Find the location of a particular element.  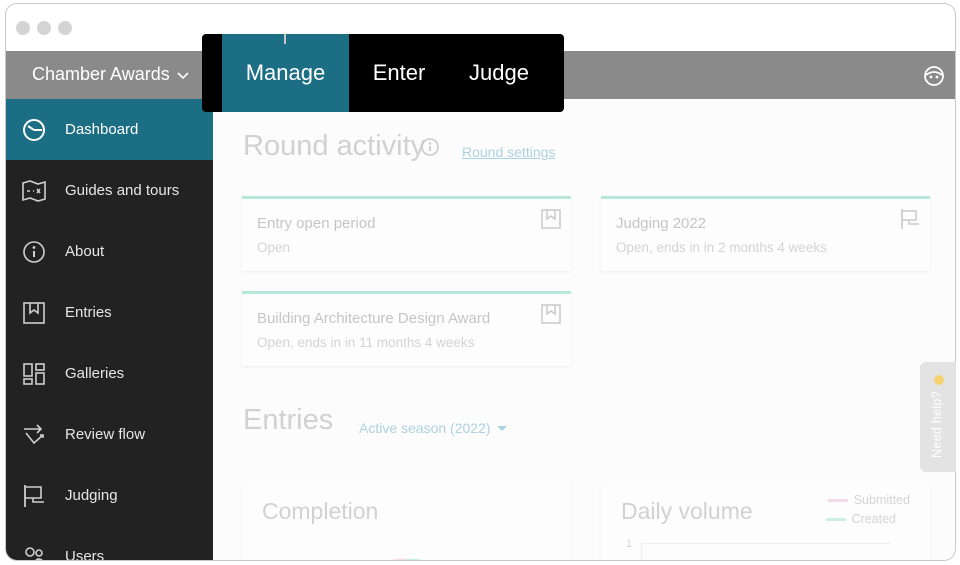

tab-manage: Manage is located at coordinates (285, 73).